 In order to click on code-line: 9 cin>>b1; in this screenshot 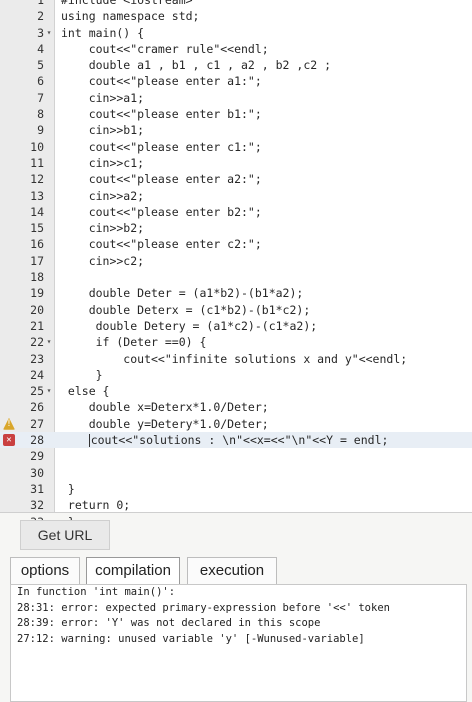, I will do `click(236, 130)`.